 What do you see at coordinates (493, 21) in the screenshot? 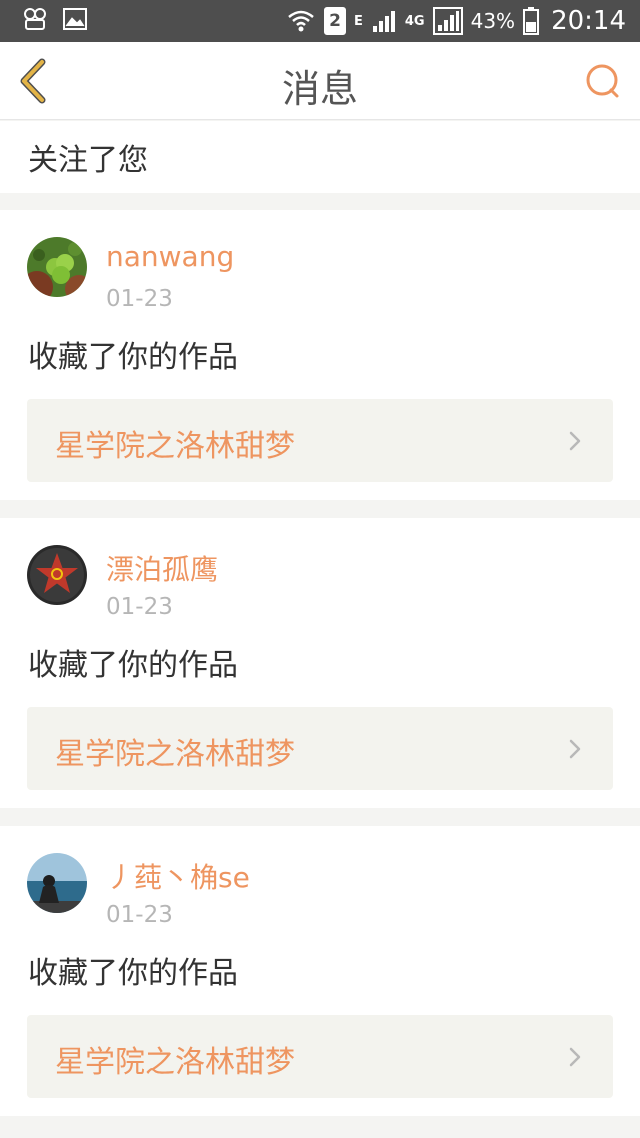
I see `battery-percent: 43%` at bounding box center [493, 21].